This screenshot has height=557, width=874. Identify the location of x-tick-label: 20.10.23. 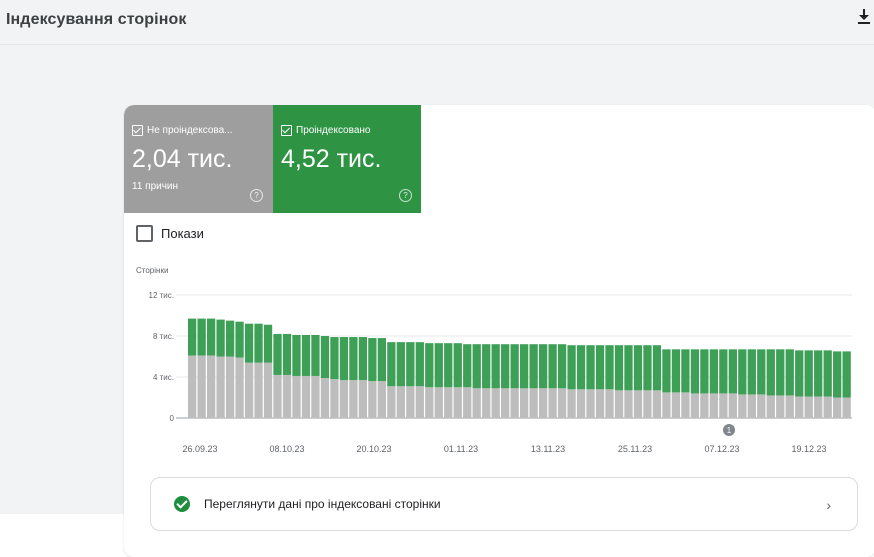
(373, 449).